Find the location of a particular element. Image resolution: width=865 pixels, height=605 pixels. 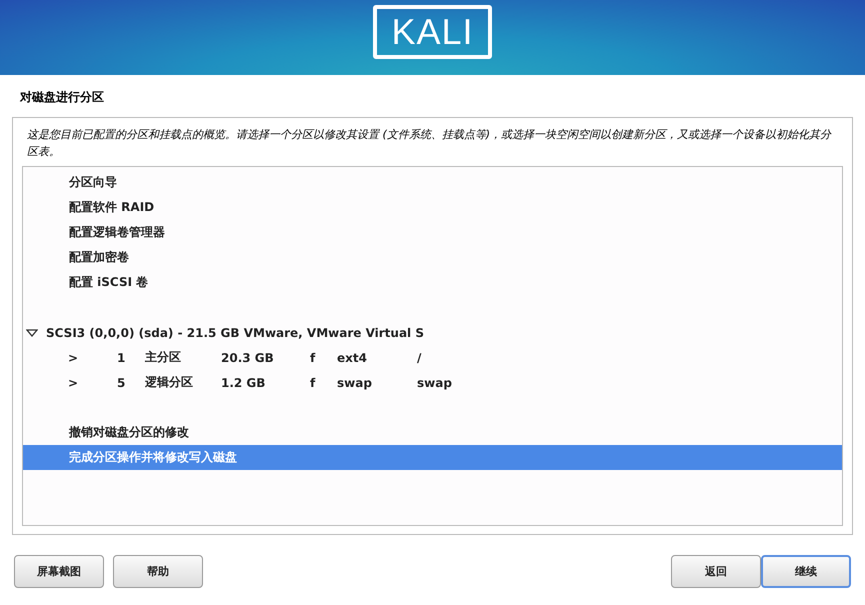

mount-point: swap is located at coordinates (435, 383).